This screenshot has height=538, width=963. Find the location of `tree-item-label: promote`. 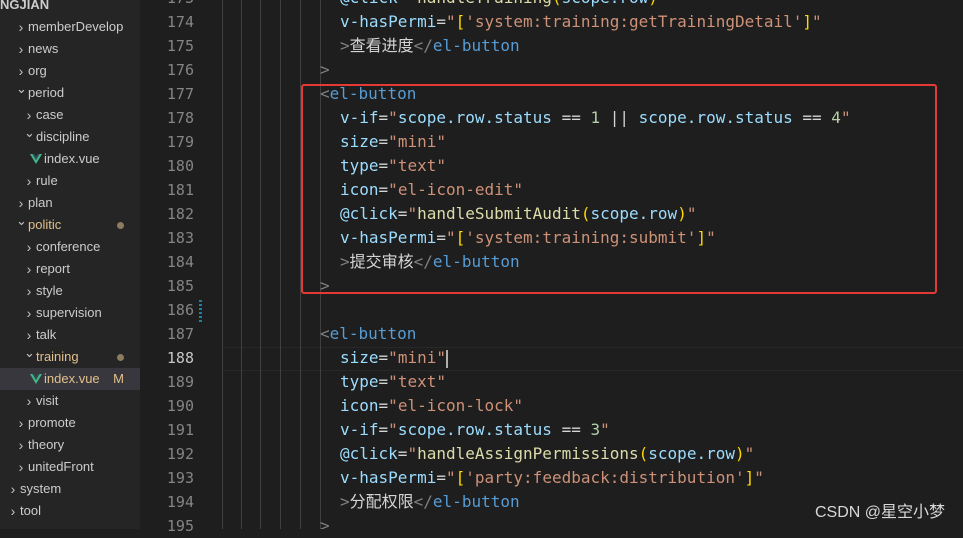

tree-item-label: promote is located at coordinates (52, 422).